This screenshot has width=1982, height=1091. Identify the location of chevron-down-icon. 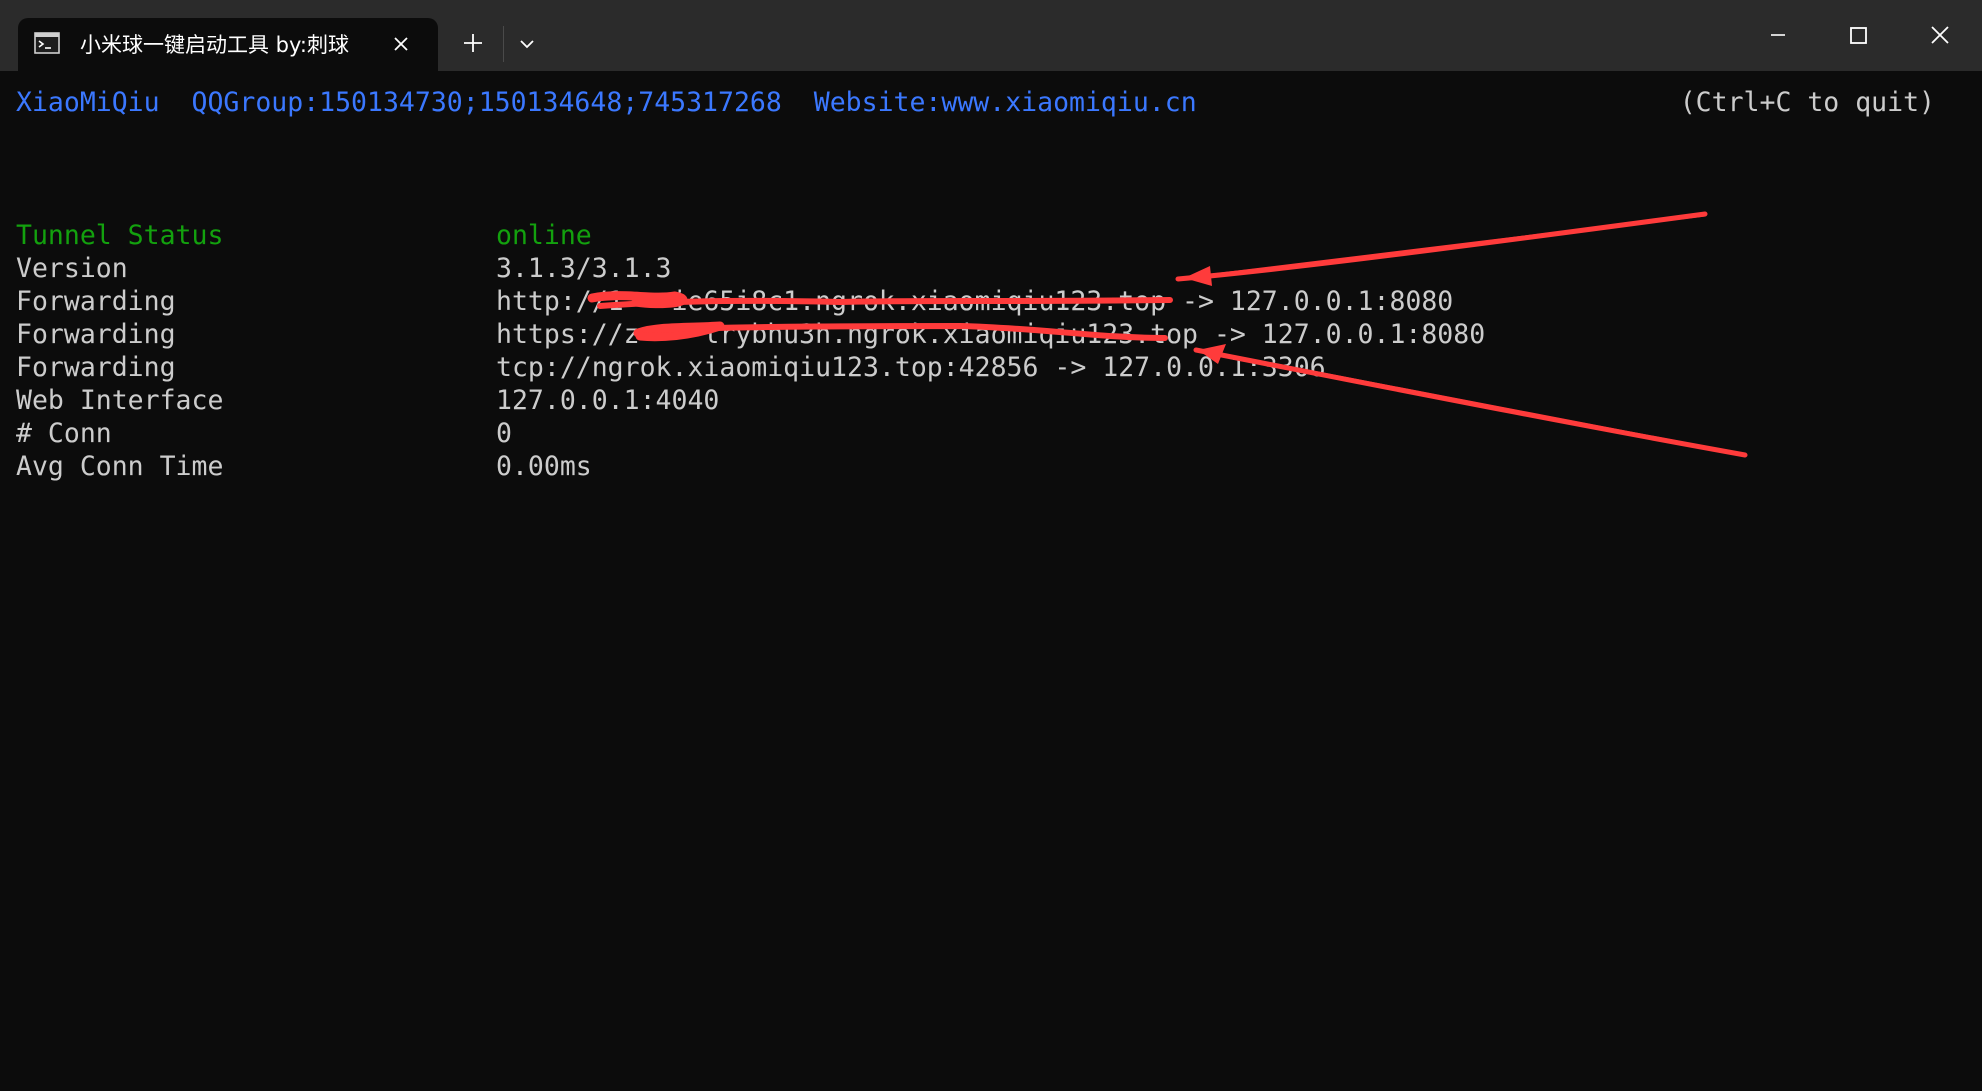
(527, 44).